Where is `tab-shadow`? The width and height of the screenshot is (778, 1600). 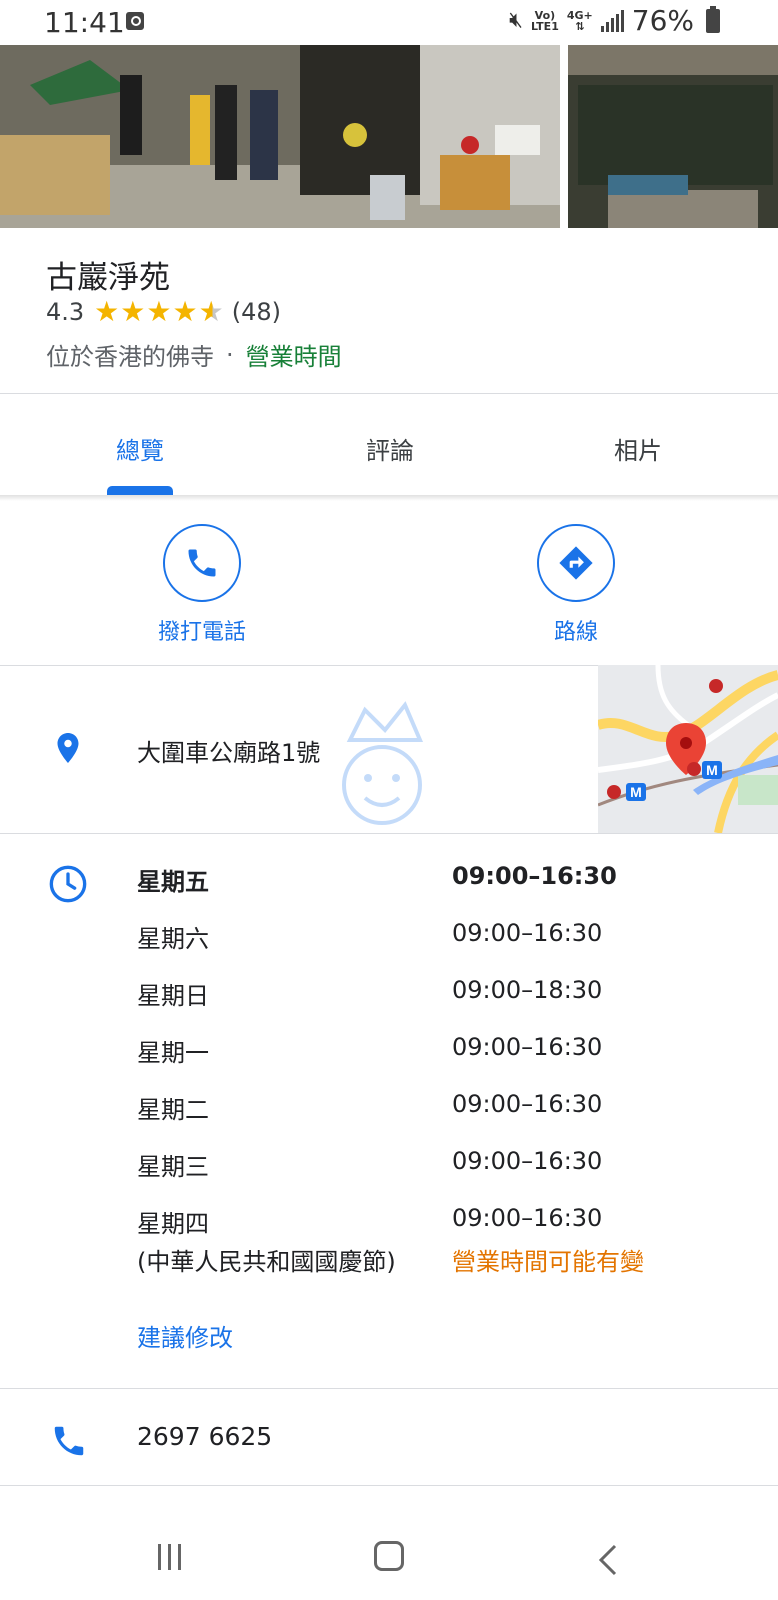 tab-shadow is located at coordinates (389, 498).